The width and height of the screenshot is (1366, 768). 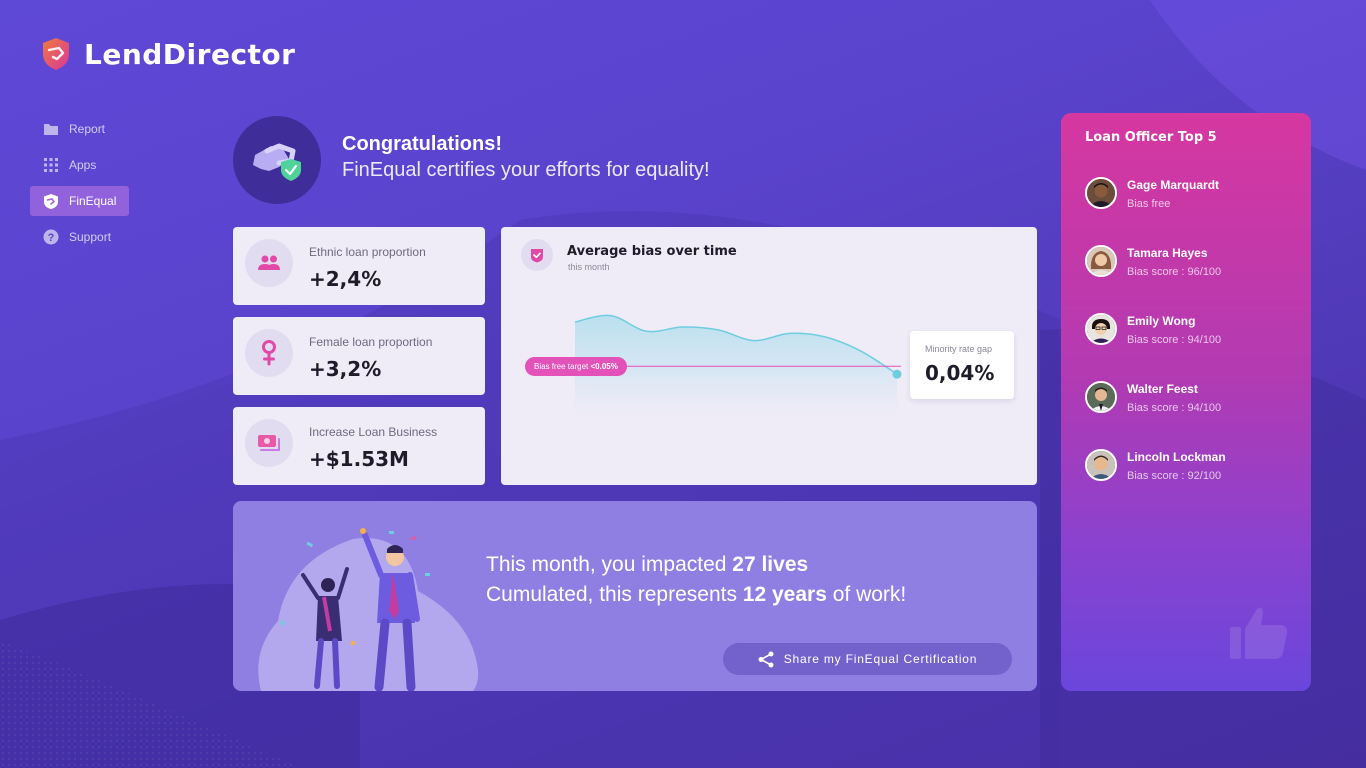 I want to click on impact-years-suffix: of work!, so click(x=866, y=594).